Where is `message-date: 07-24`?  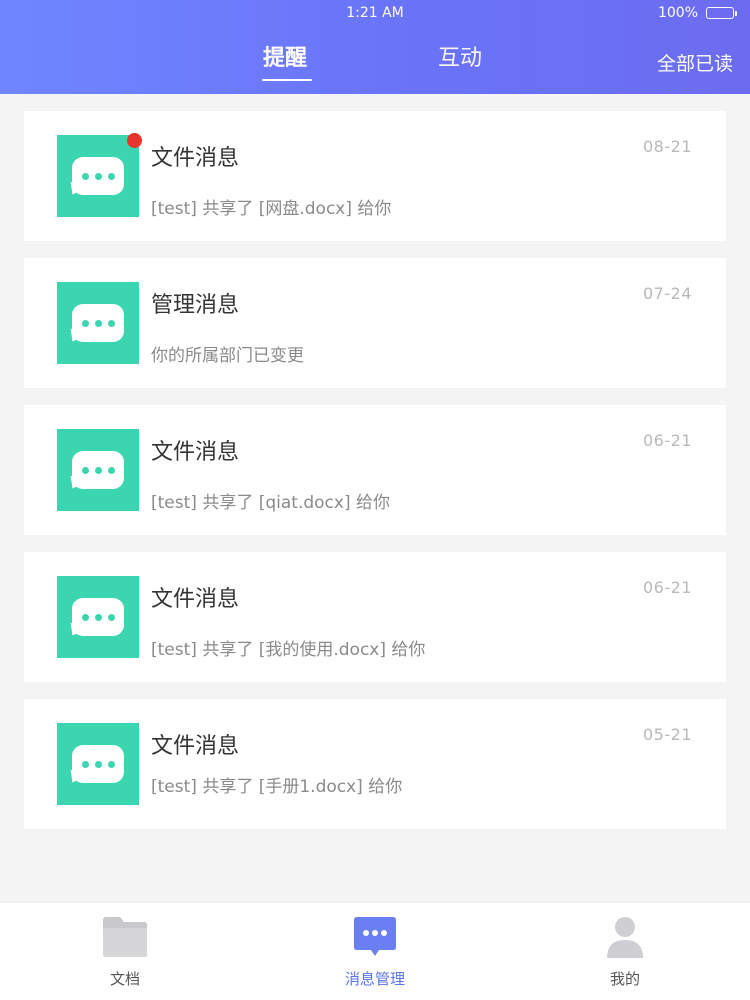
message-date: 07-24 is located at coordinates (667, 293).